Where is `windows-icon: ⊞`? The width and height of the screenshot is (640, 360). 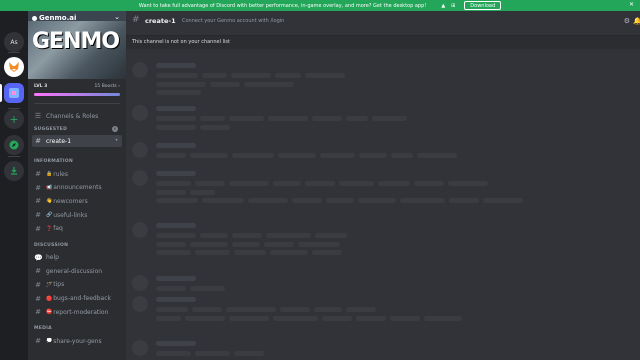
windows-icon: ⊞ is located at coordinates (453, 6).